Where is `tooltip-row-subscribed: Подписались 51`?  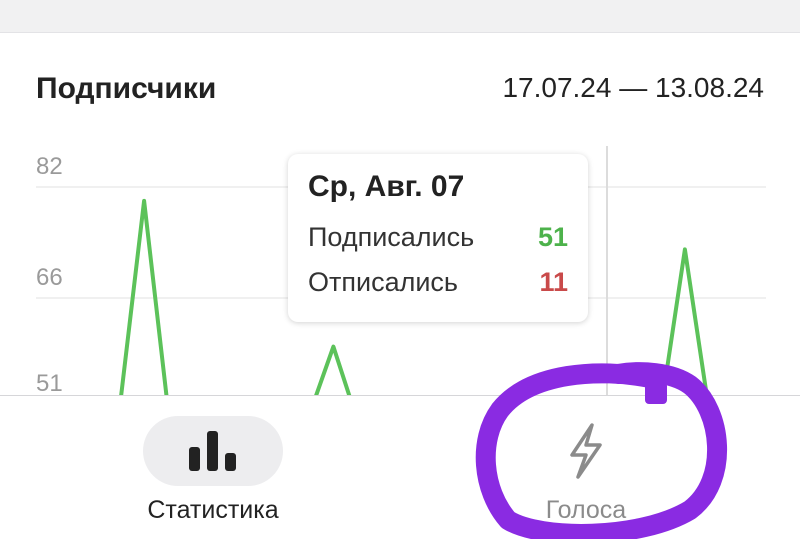 tooltip-row-subscribed: Подписались 51 is located at coordinates (438, 237).